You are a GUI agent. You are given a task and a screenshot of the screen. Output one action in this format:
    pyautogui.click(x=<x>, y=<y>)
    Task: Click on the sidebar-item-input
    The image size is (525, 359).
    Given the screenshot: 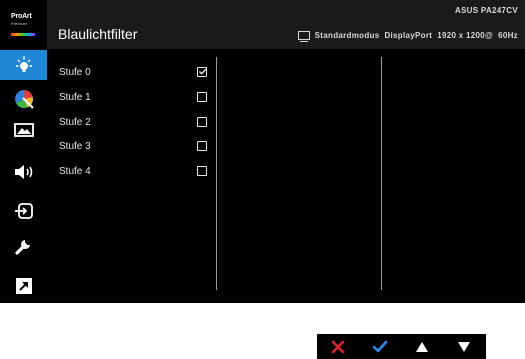 What is the action you would take?
    pyautogui.click(x=23, y=211)
    